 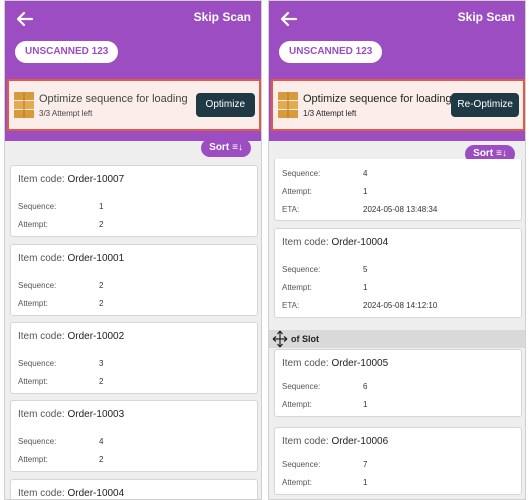 What do you see at coordinates (305, 339) in the screenshot?
I see `slot-header-text: of Slot` at bounding box center [305, 339].